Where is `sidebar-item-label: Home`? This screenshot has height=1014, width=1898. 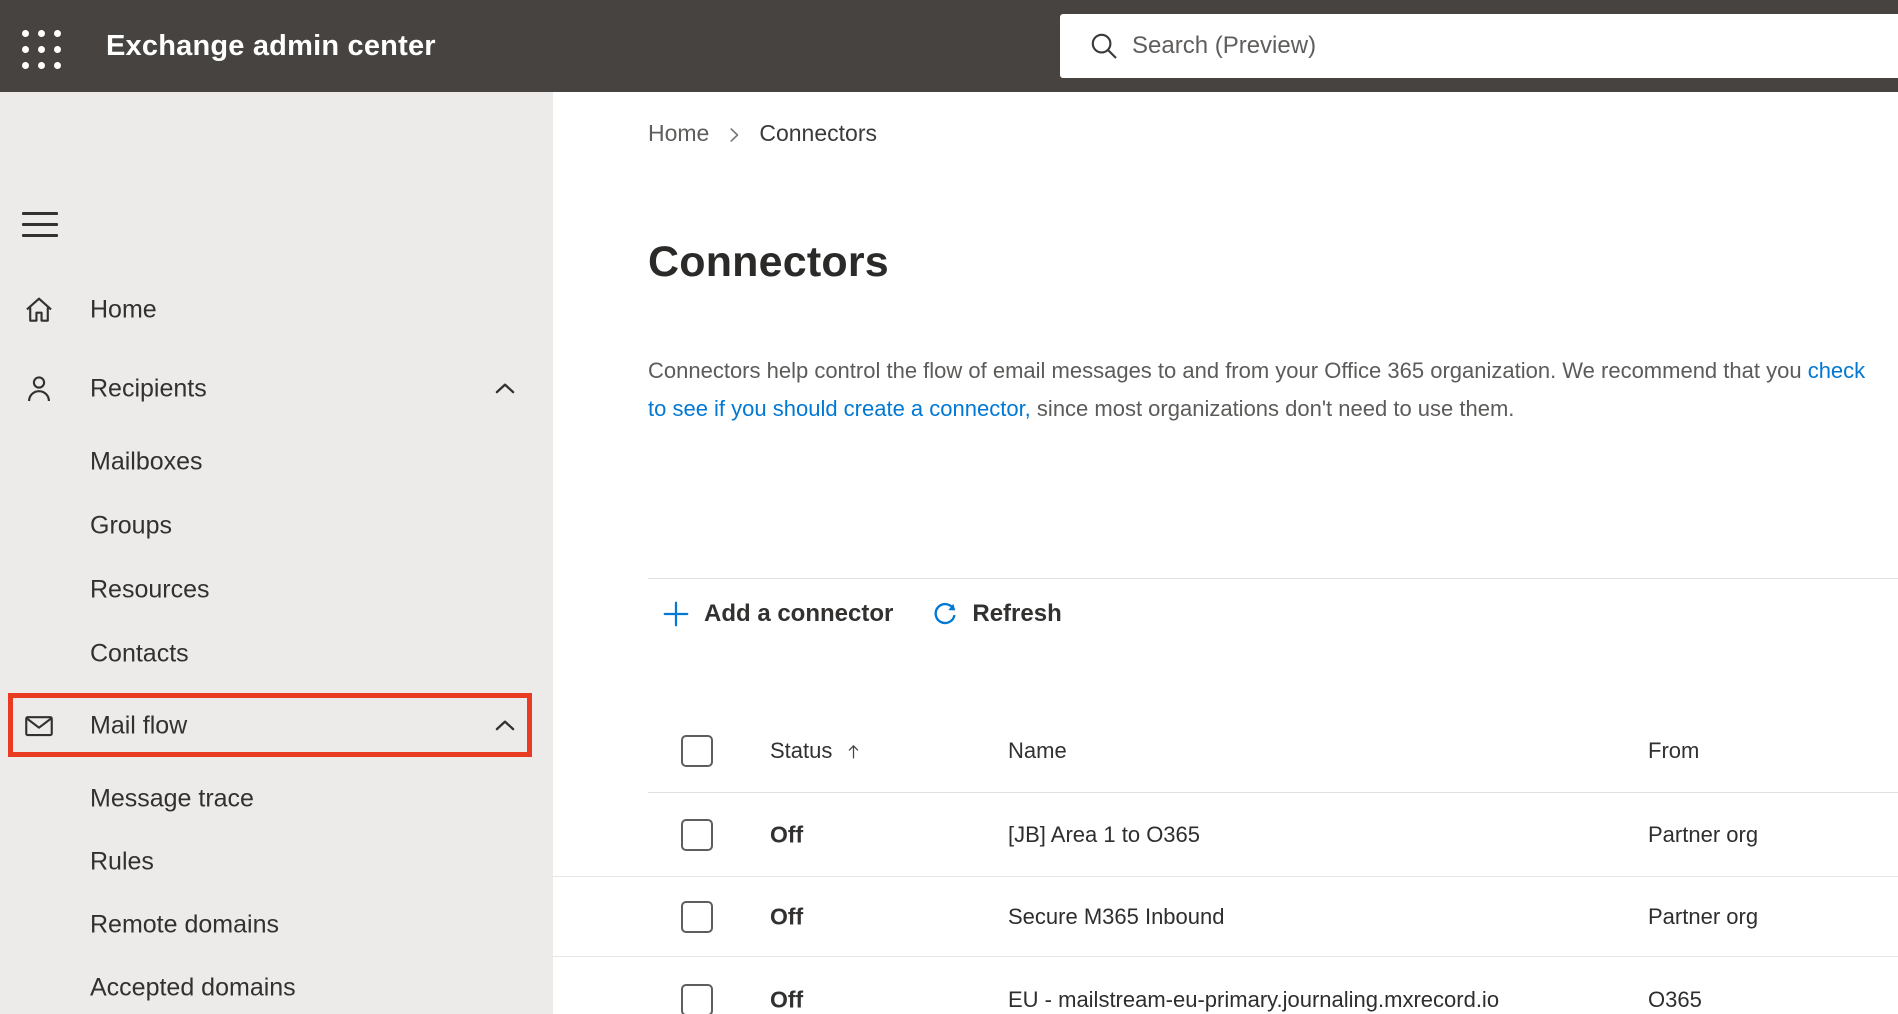
sidebar-item-label: Home is located at coordinates (123, 309).